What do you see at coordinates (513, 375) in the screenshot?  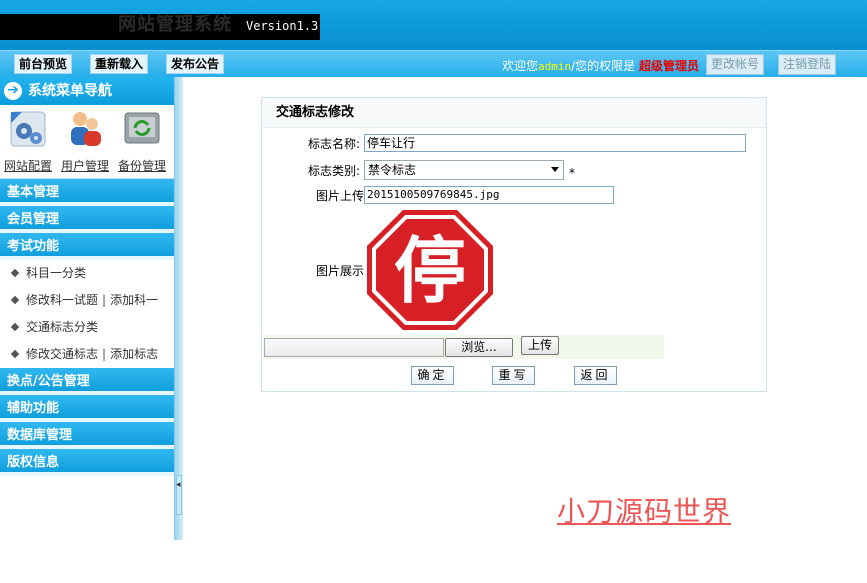 I see `reset-button: 重写` at bounding box center [513, 375].